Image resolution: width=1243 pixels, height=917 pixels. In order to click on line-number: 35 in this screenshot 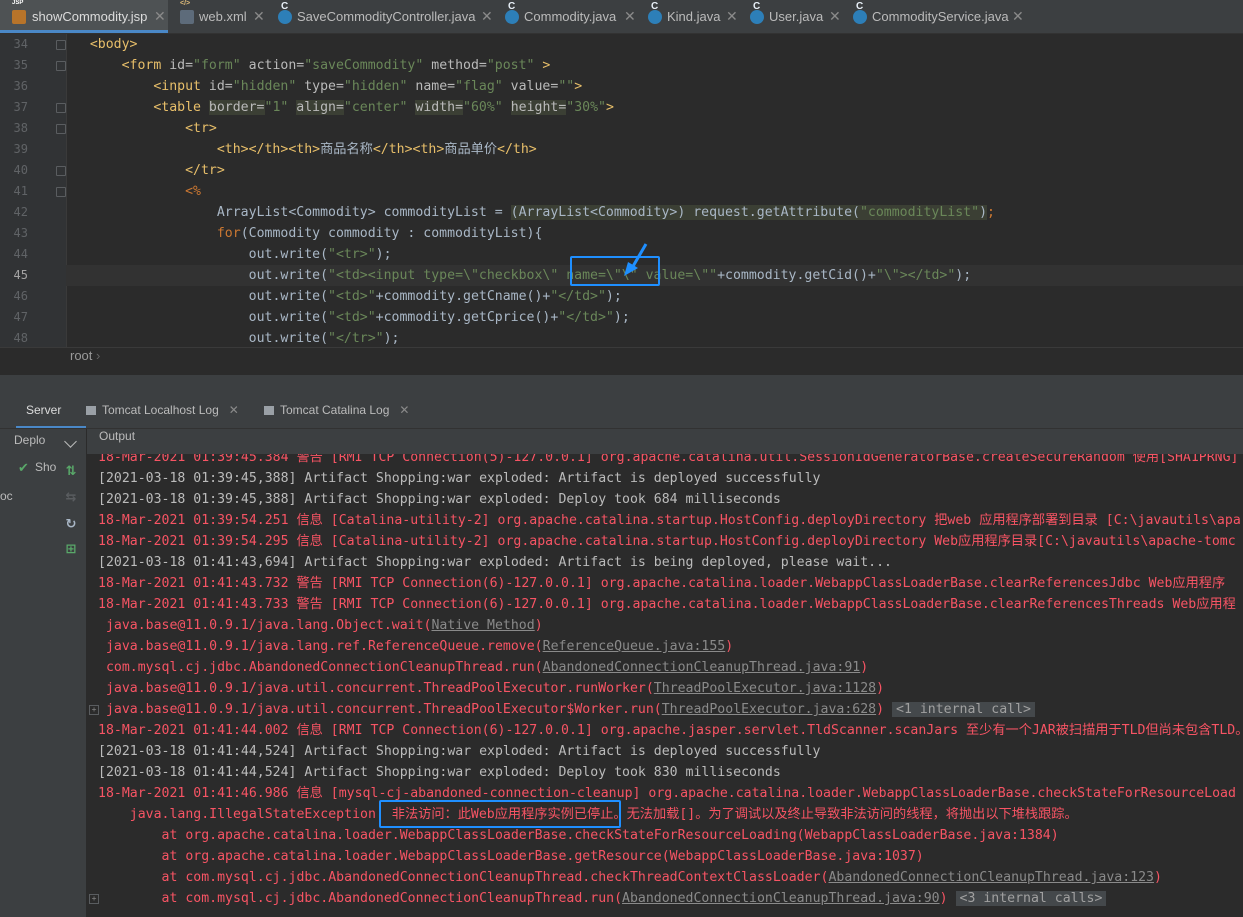, I will do `click(20, 65)`.